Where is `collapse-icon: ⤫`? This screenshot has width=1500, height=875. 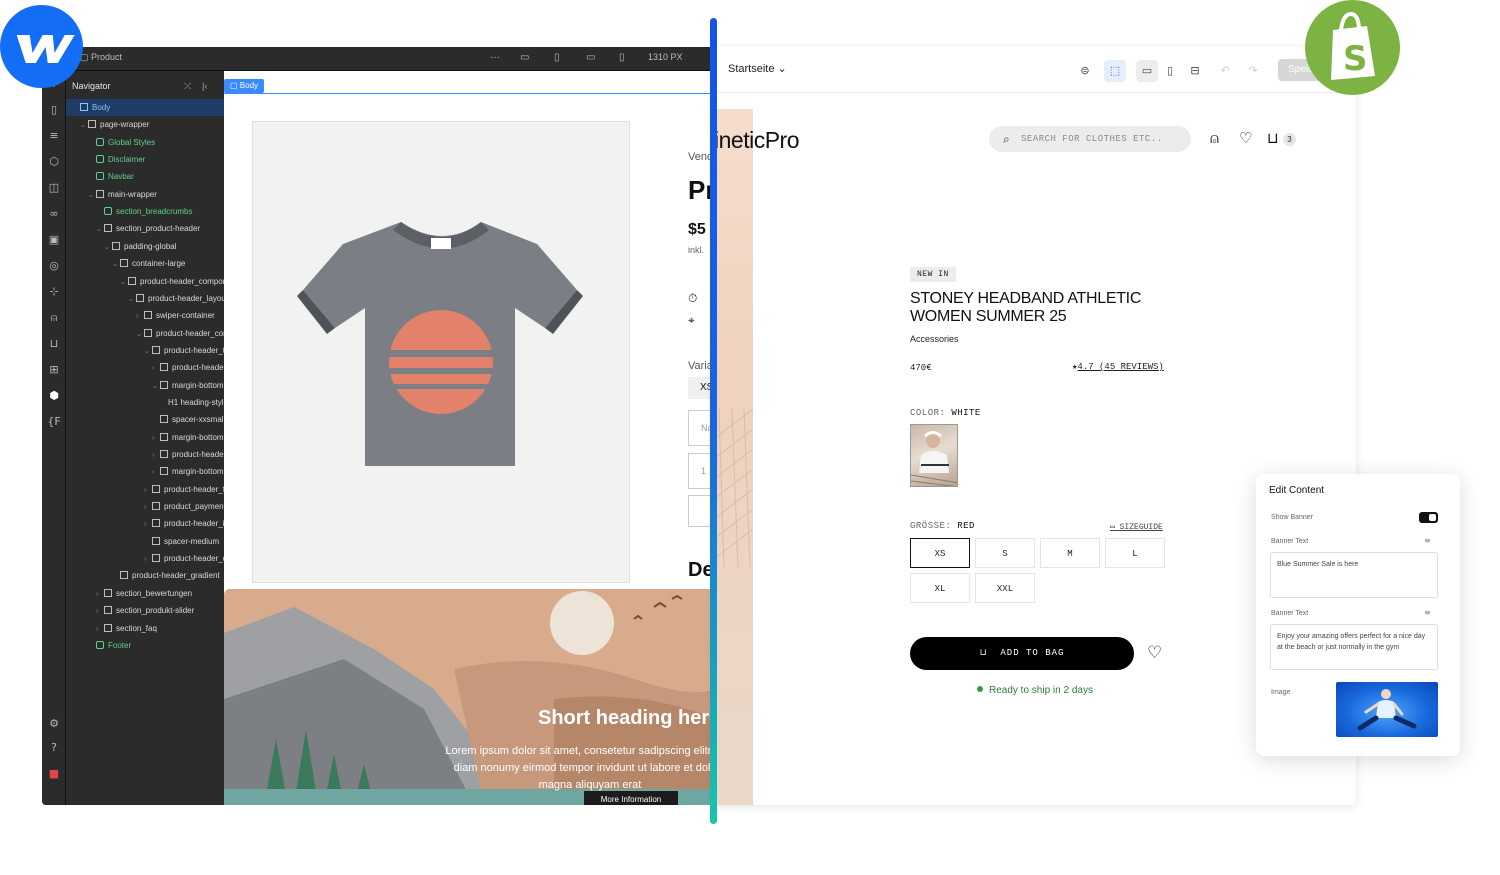
collapse-icon: ⤫ is located at coordinates (187, 86).